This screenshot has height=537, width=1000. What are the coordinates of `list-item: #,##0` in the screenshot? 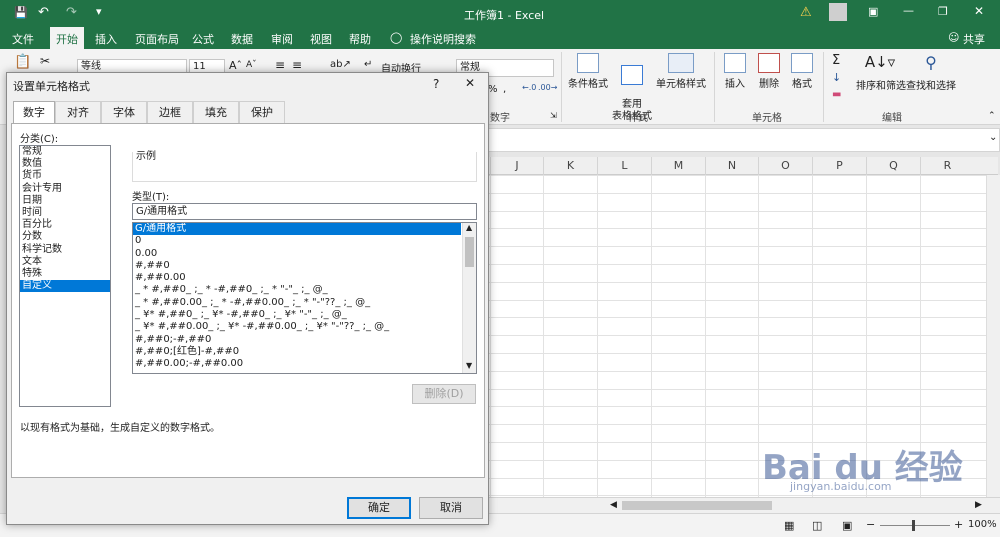 It's located at (297, 266).